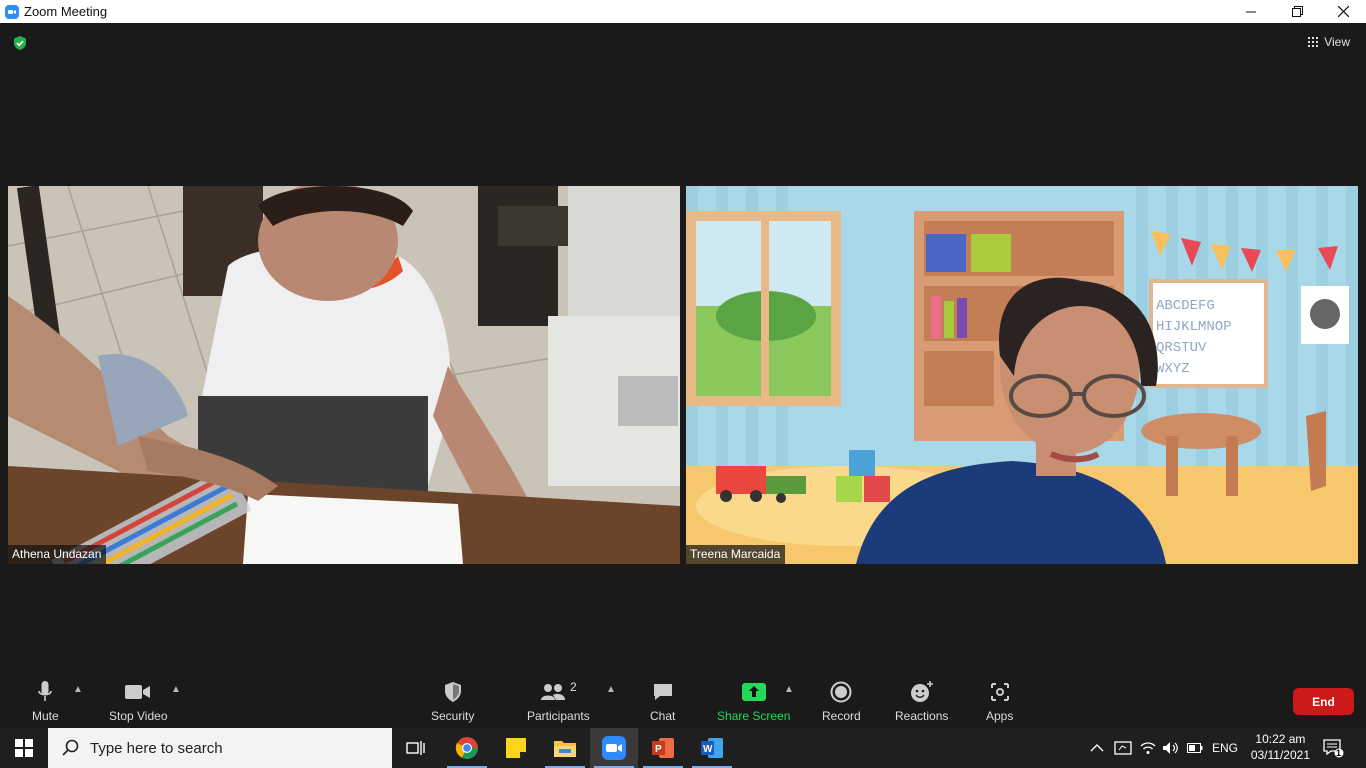  What do you see at coordinates (1185, 306) in the screenshot?
I see `svg-text: ABCDEFG` at bounding box center [1185, 306].